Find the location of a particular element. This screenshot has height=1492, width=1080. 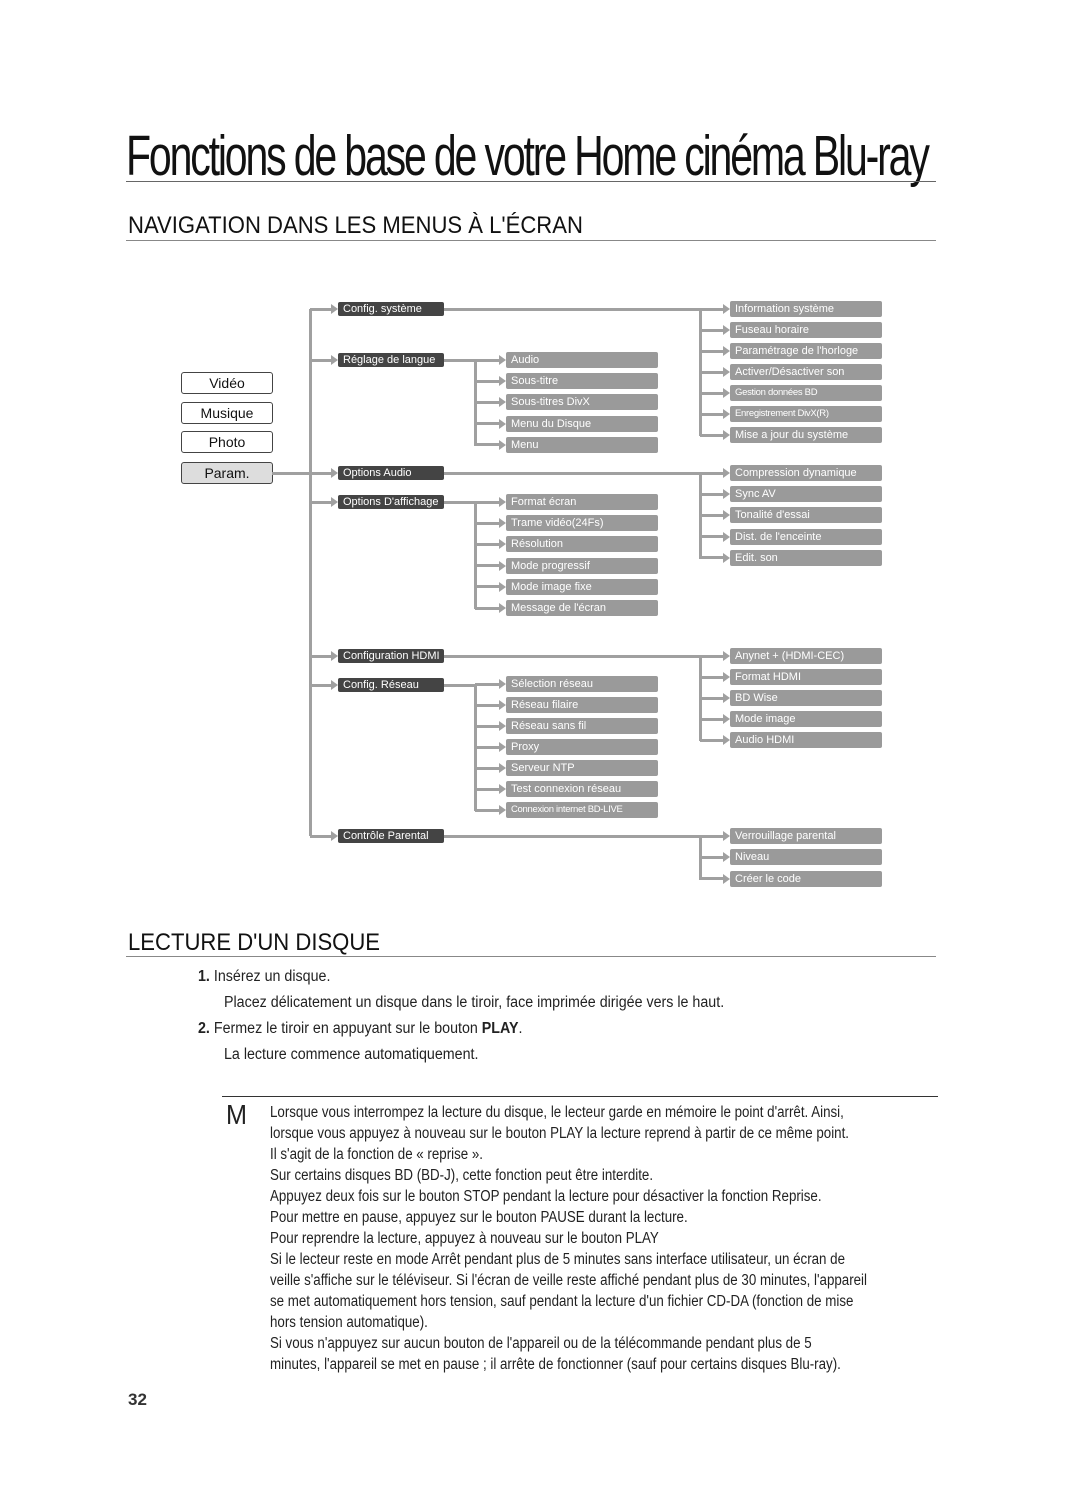

setting-category: Réglage de langue is located at coordinates (391, 360).